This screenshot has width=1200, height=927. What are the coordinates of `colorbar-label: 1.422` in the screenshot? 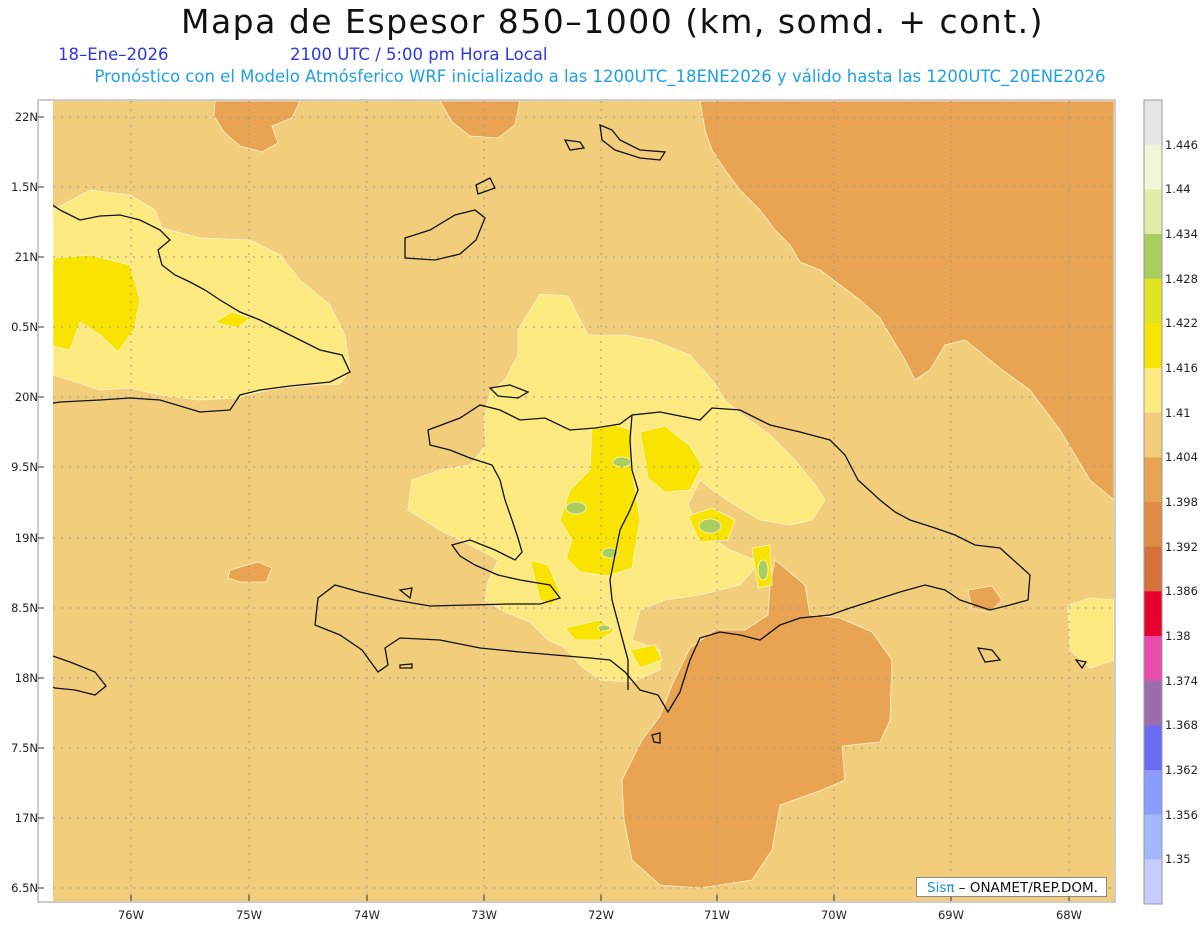 It's located at (1181, 323).